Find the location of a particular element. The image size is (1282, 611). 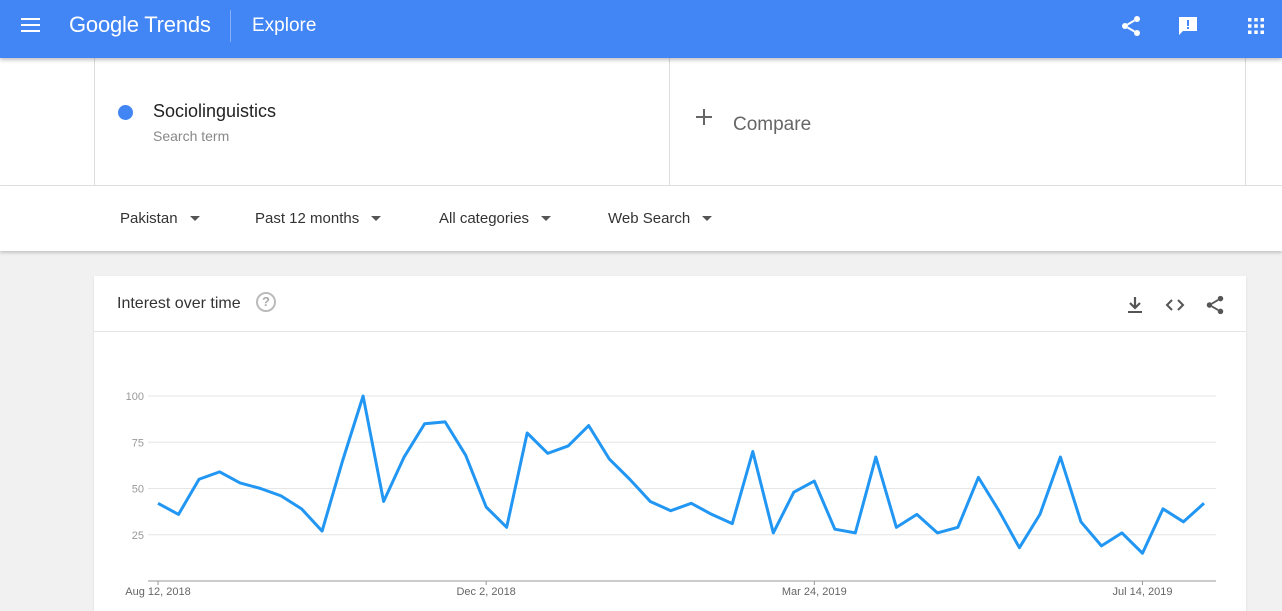

search-term-type: Search term is located at coordinates (191, 136).